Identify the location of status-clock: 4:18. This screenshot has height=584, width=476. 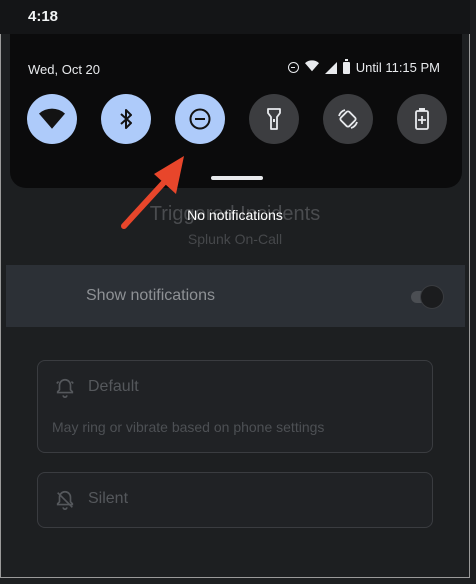
(43, 16).